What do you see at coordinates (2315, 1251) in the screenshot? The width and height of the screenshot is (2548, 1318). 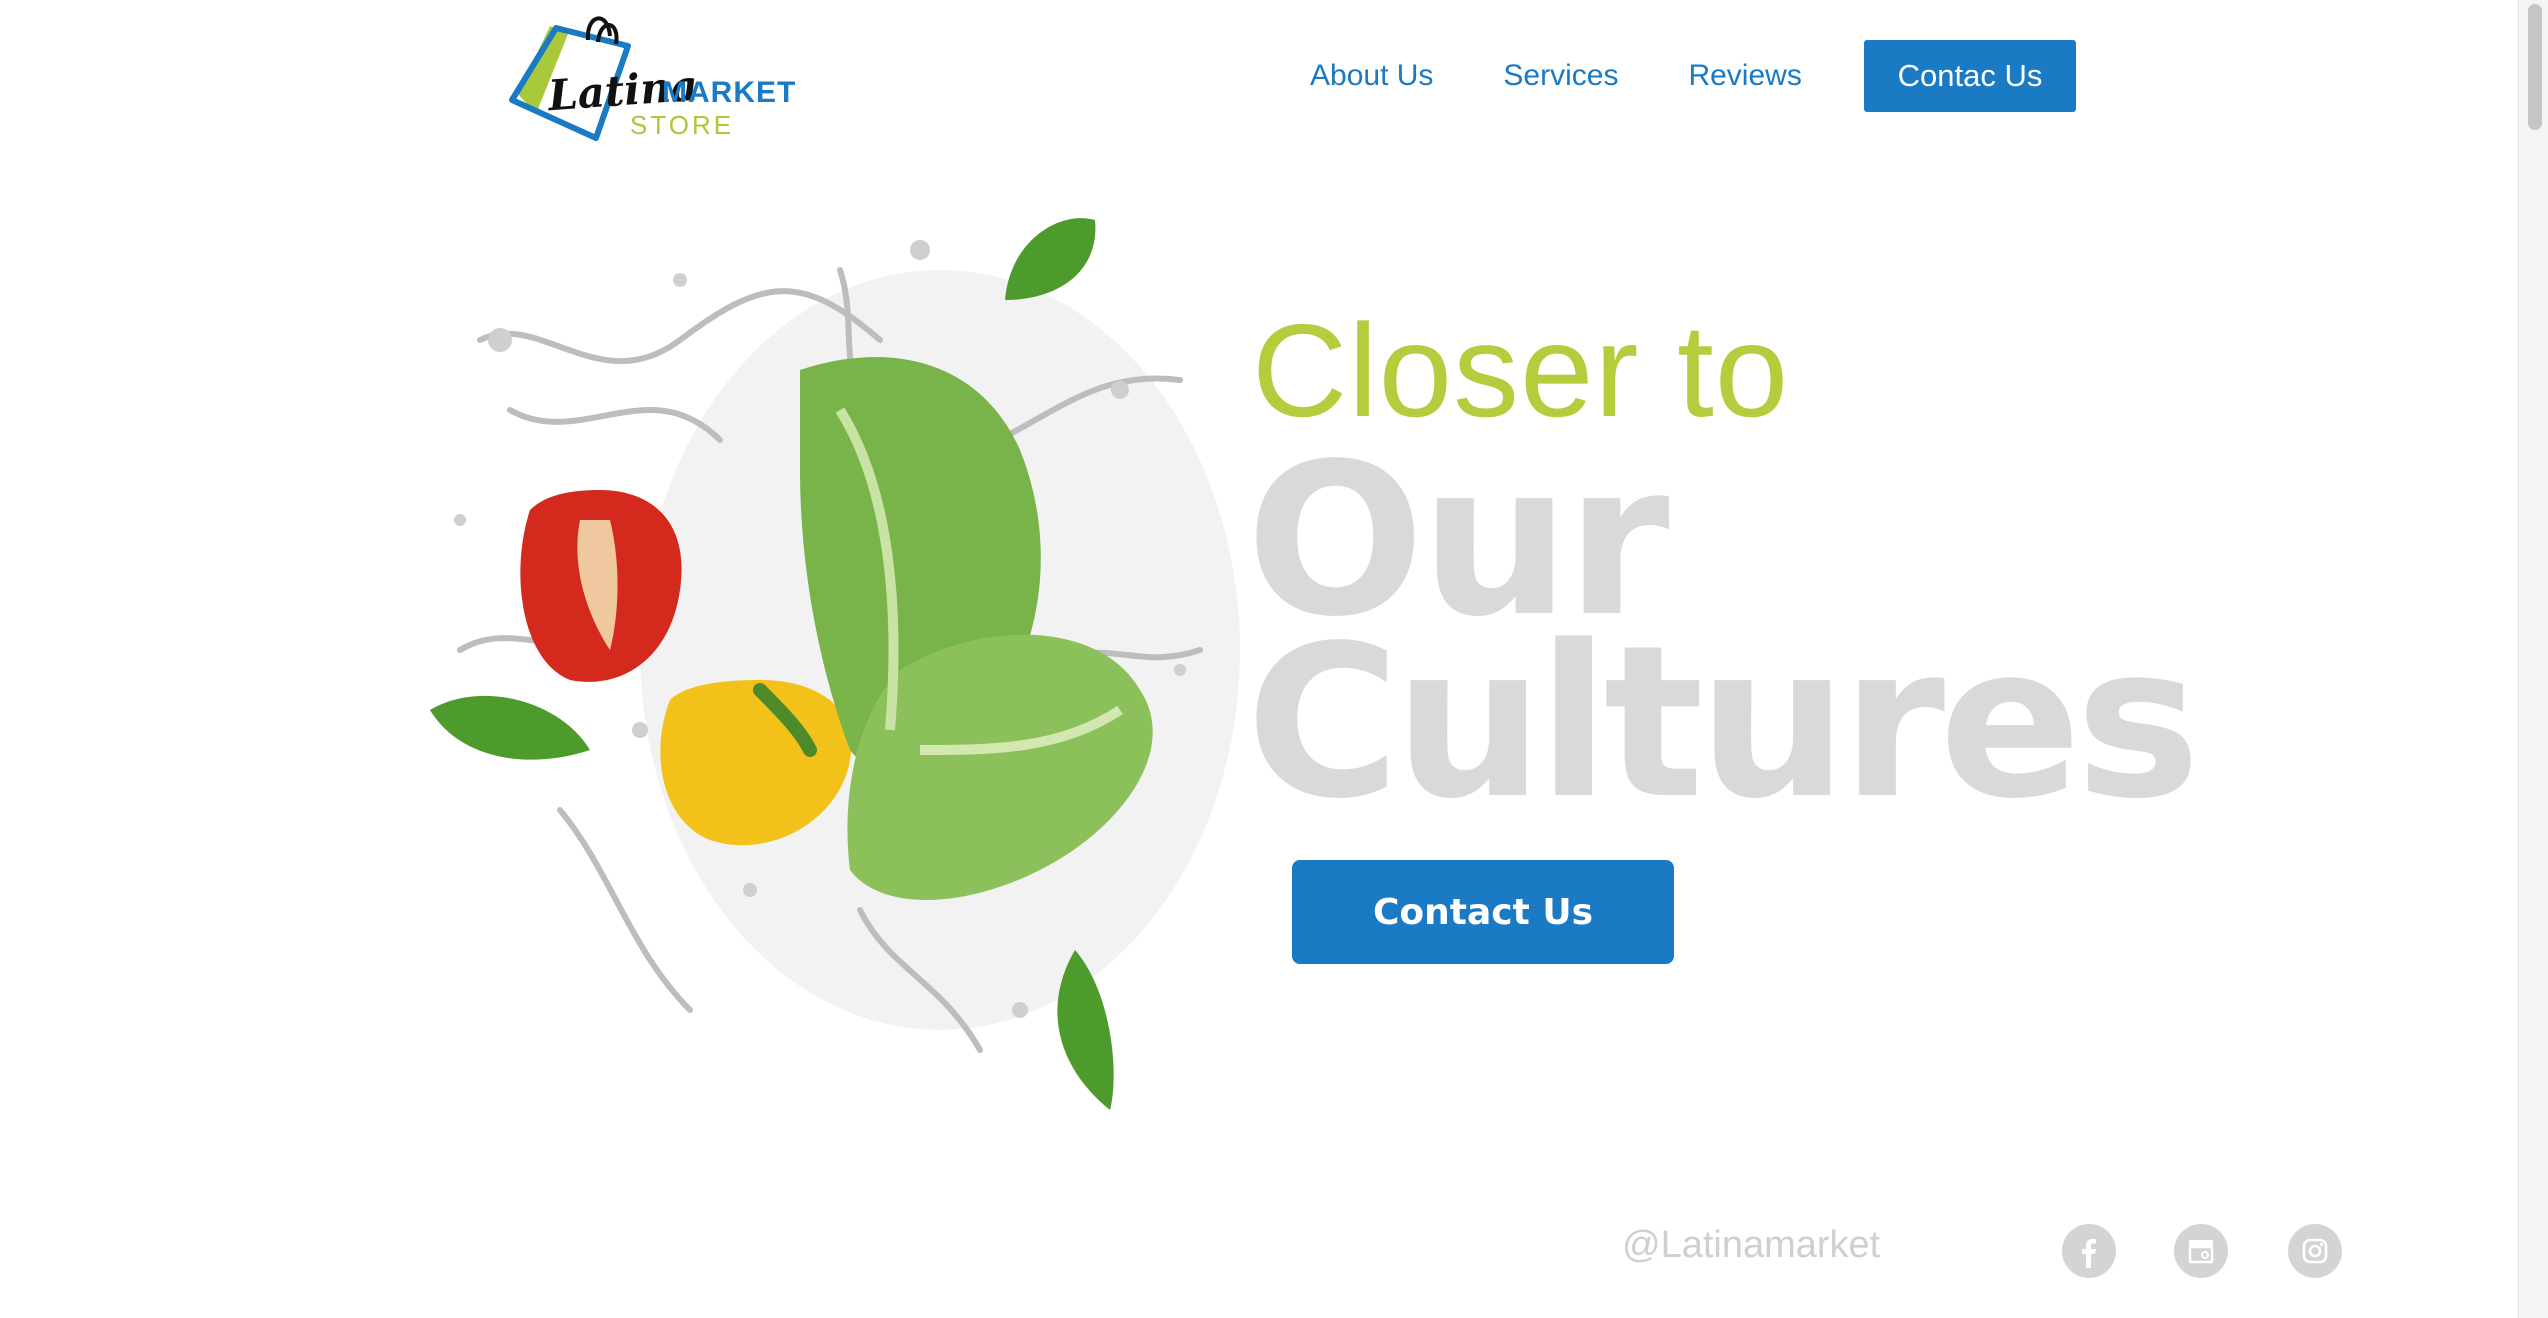 I see `instagram-icon` at bounding box center [2315, 1251].